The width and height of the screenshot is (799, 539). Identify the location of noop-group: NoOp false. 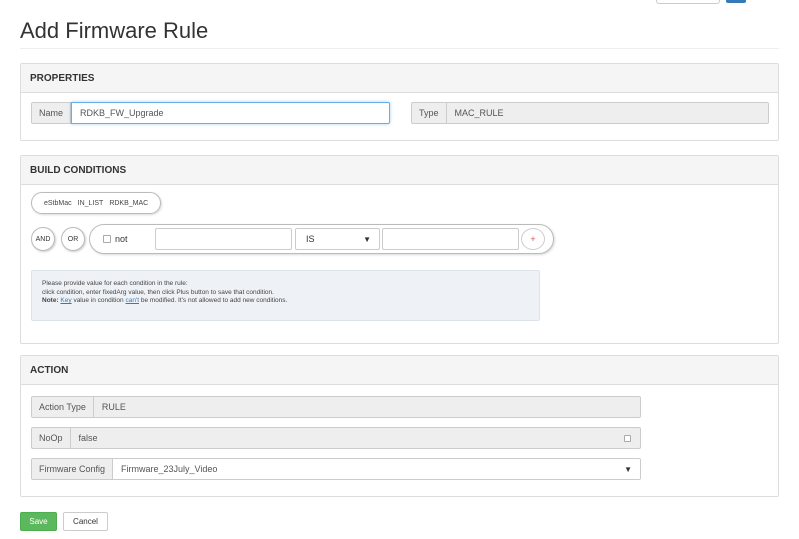
(336, 438).